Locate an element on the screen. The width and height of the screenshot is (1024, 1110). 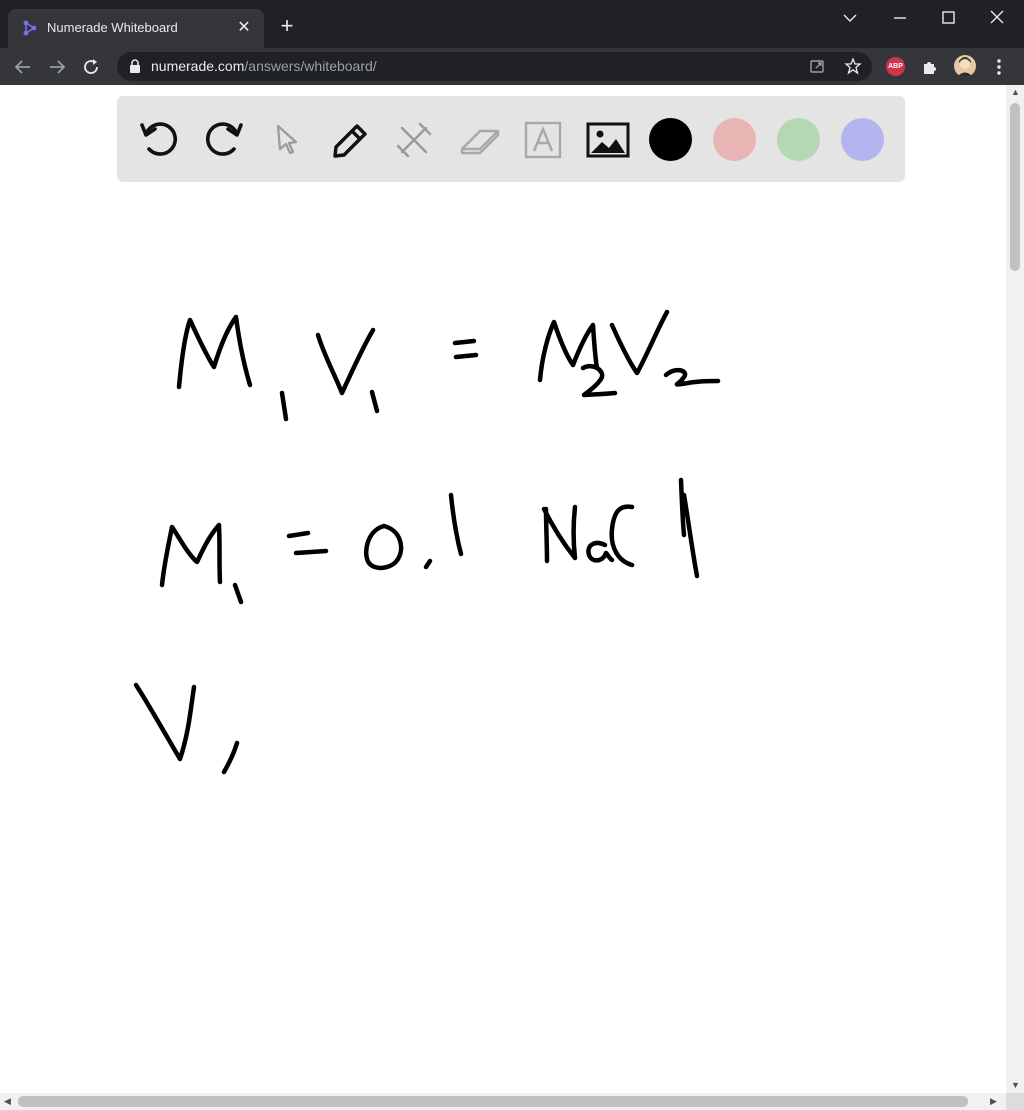
horizontal-scrollbar: ◀ ▶ is located at coordinates (503, 1101).